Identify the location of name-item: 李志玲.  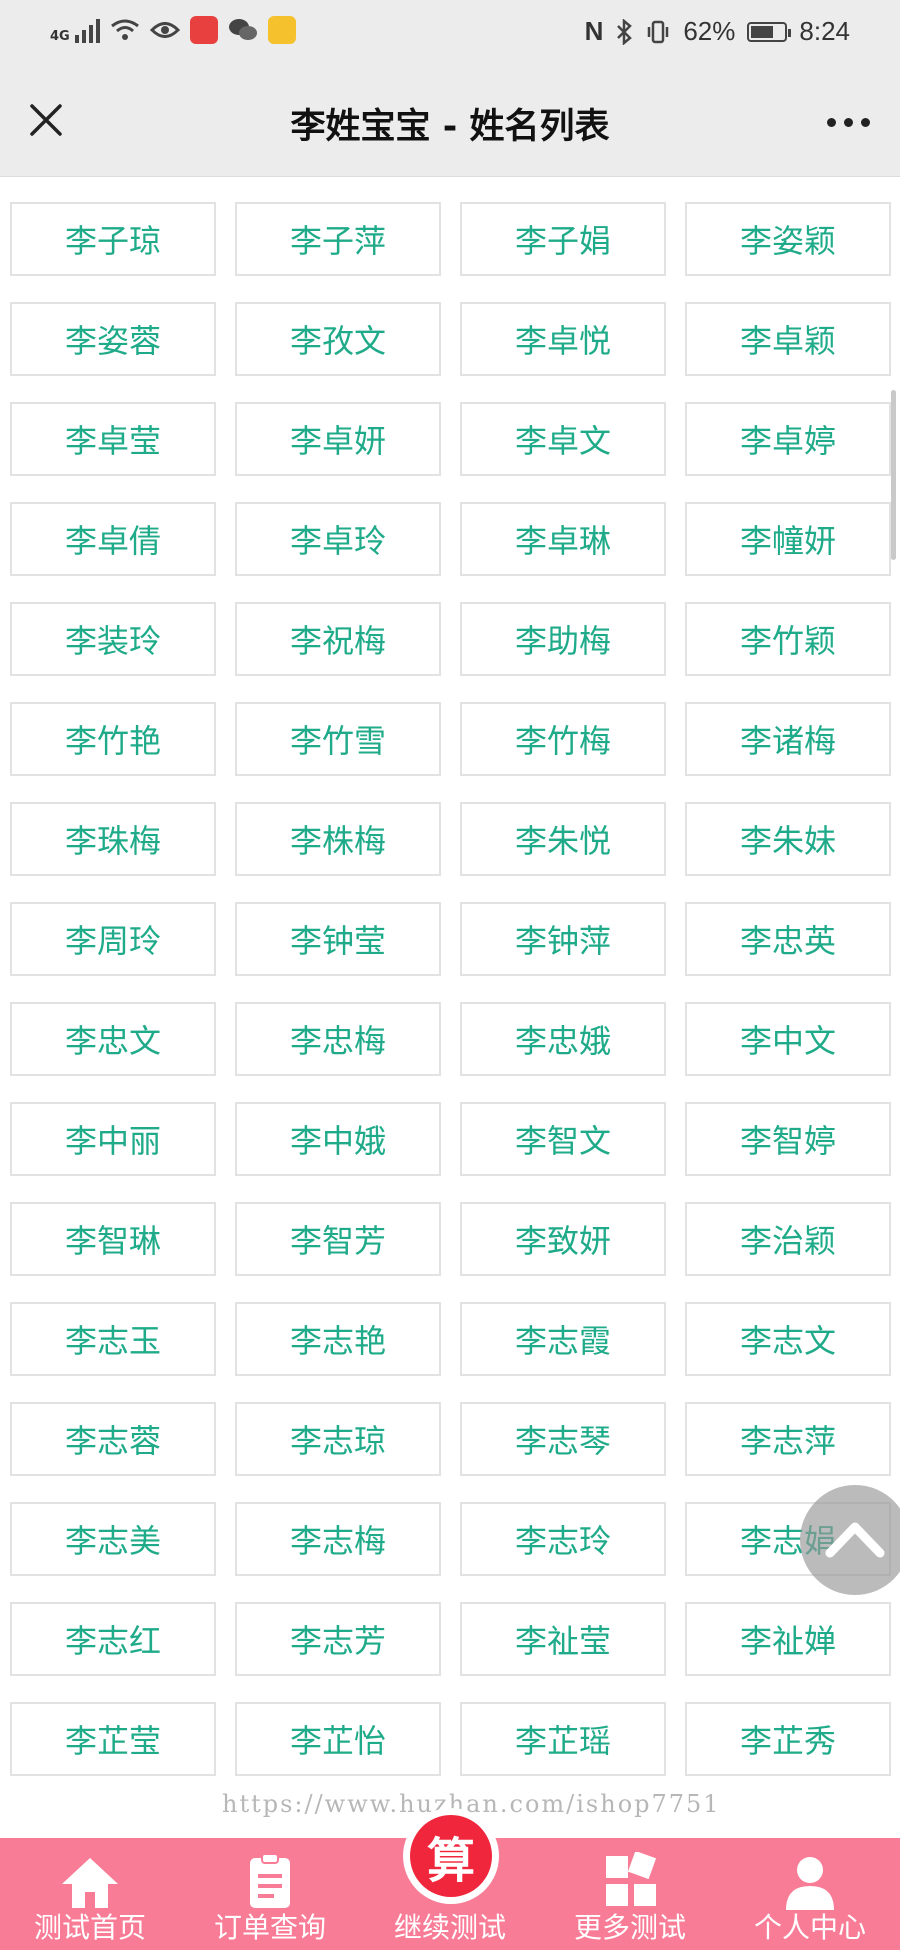
(563, 1539).